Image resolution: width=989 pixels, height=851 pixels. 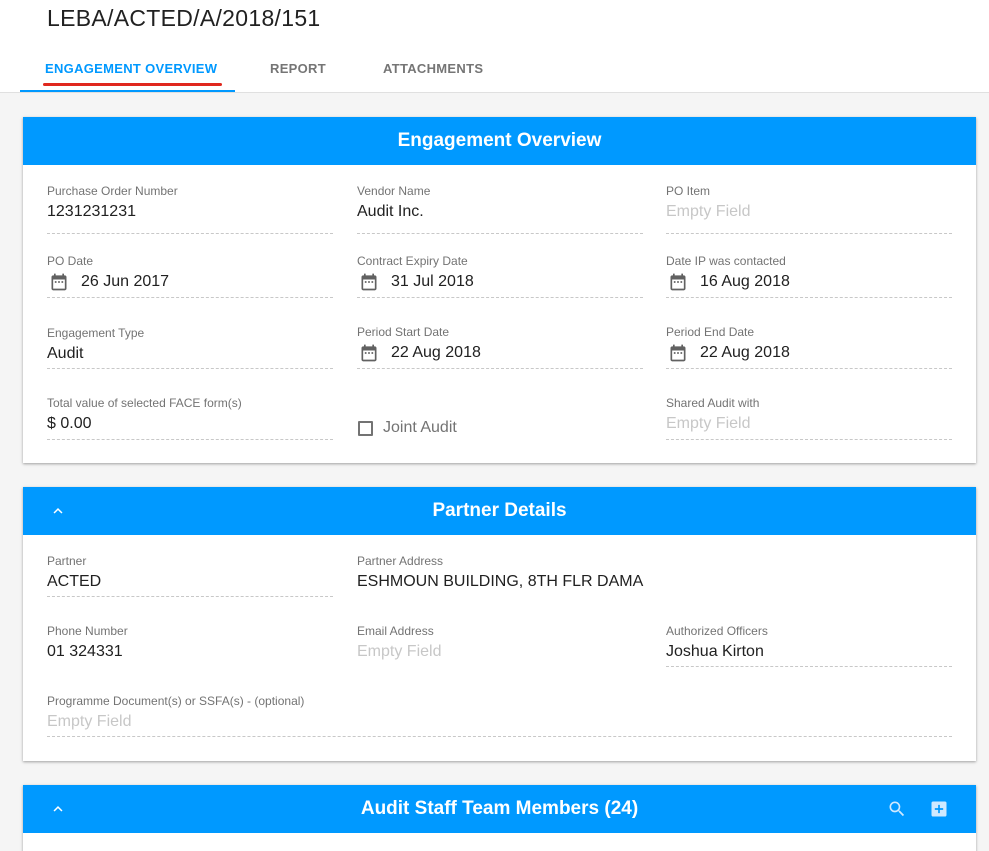 What do you see at coordinates (112, 191) in the screenshot?
I see `field-label: Purchase Order Number` at bounding box center [112, 191].